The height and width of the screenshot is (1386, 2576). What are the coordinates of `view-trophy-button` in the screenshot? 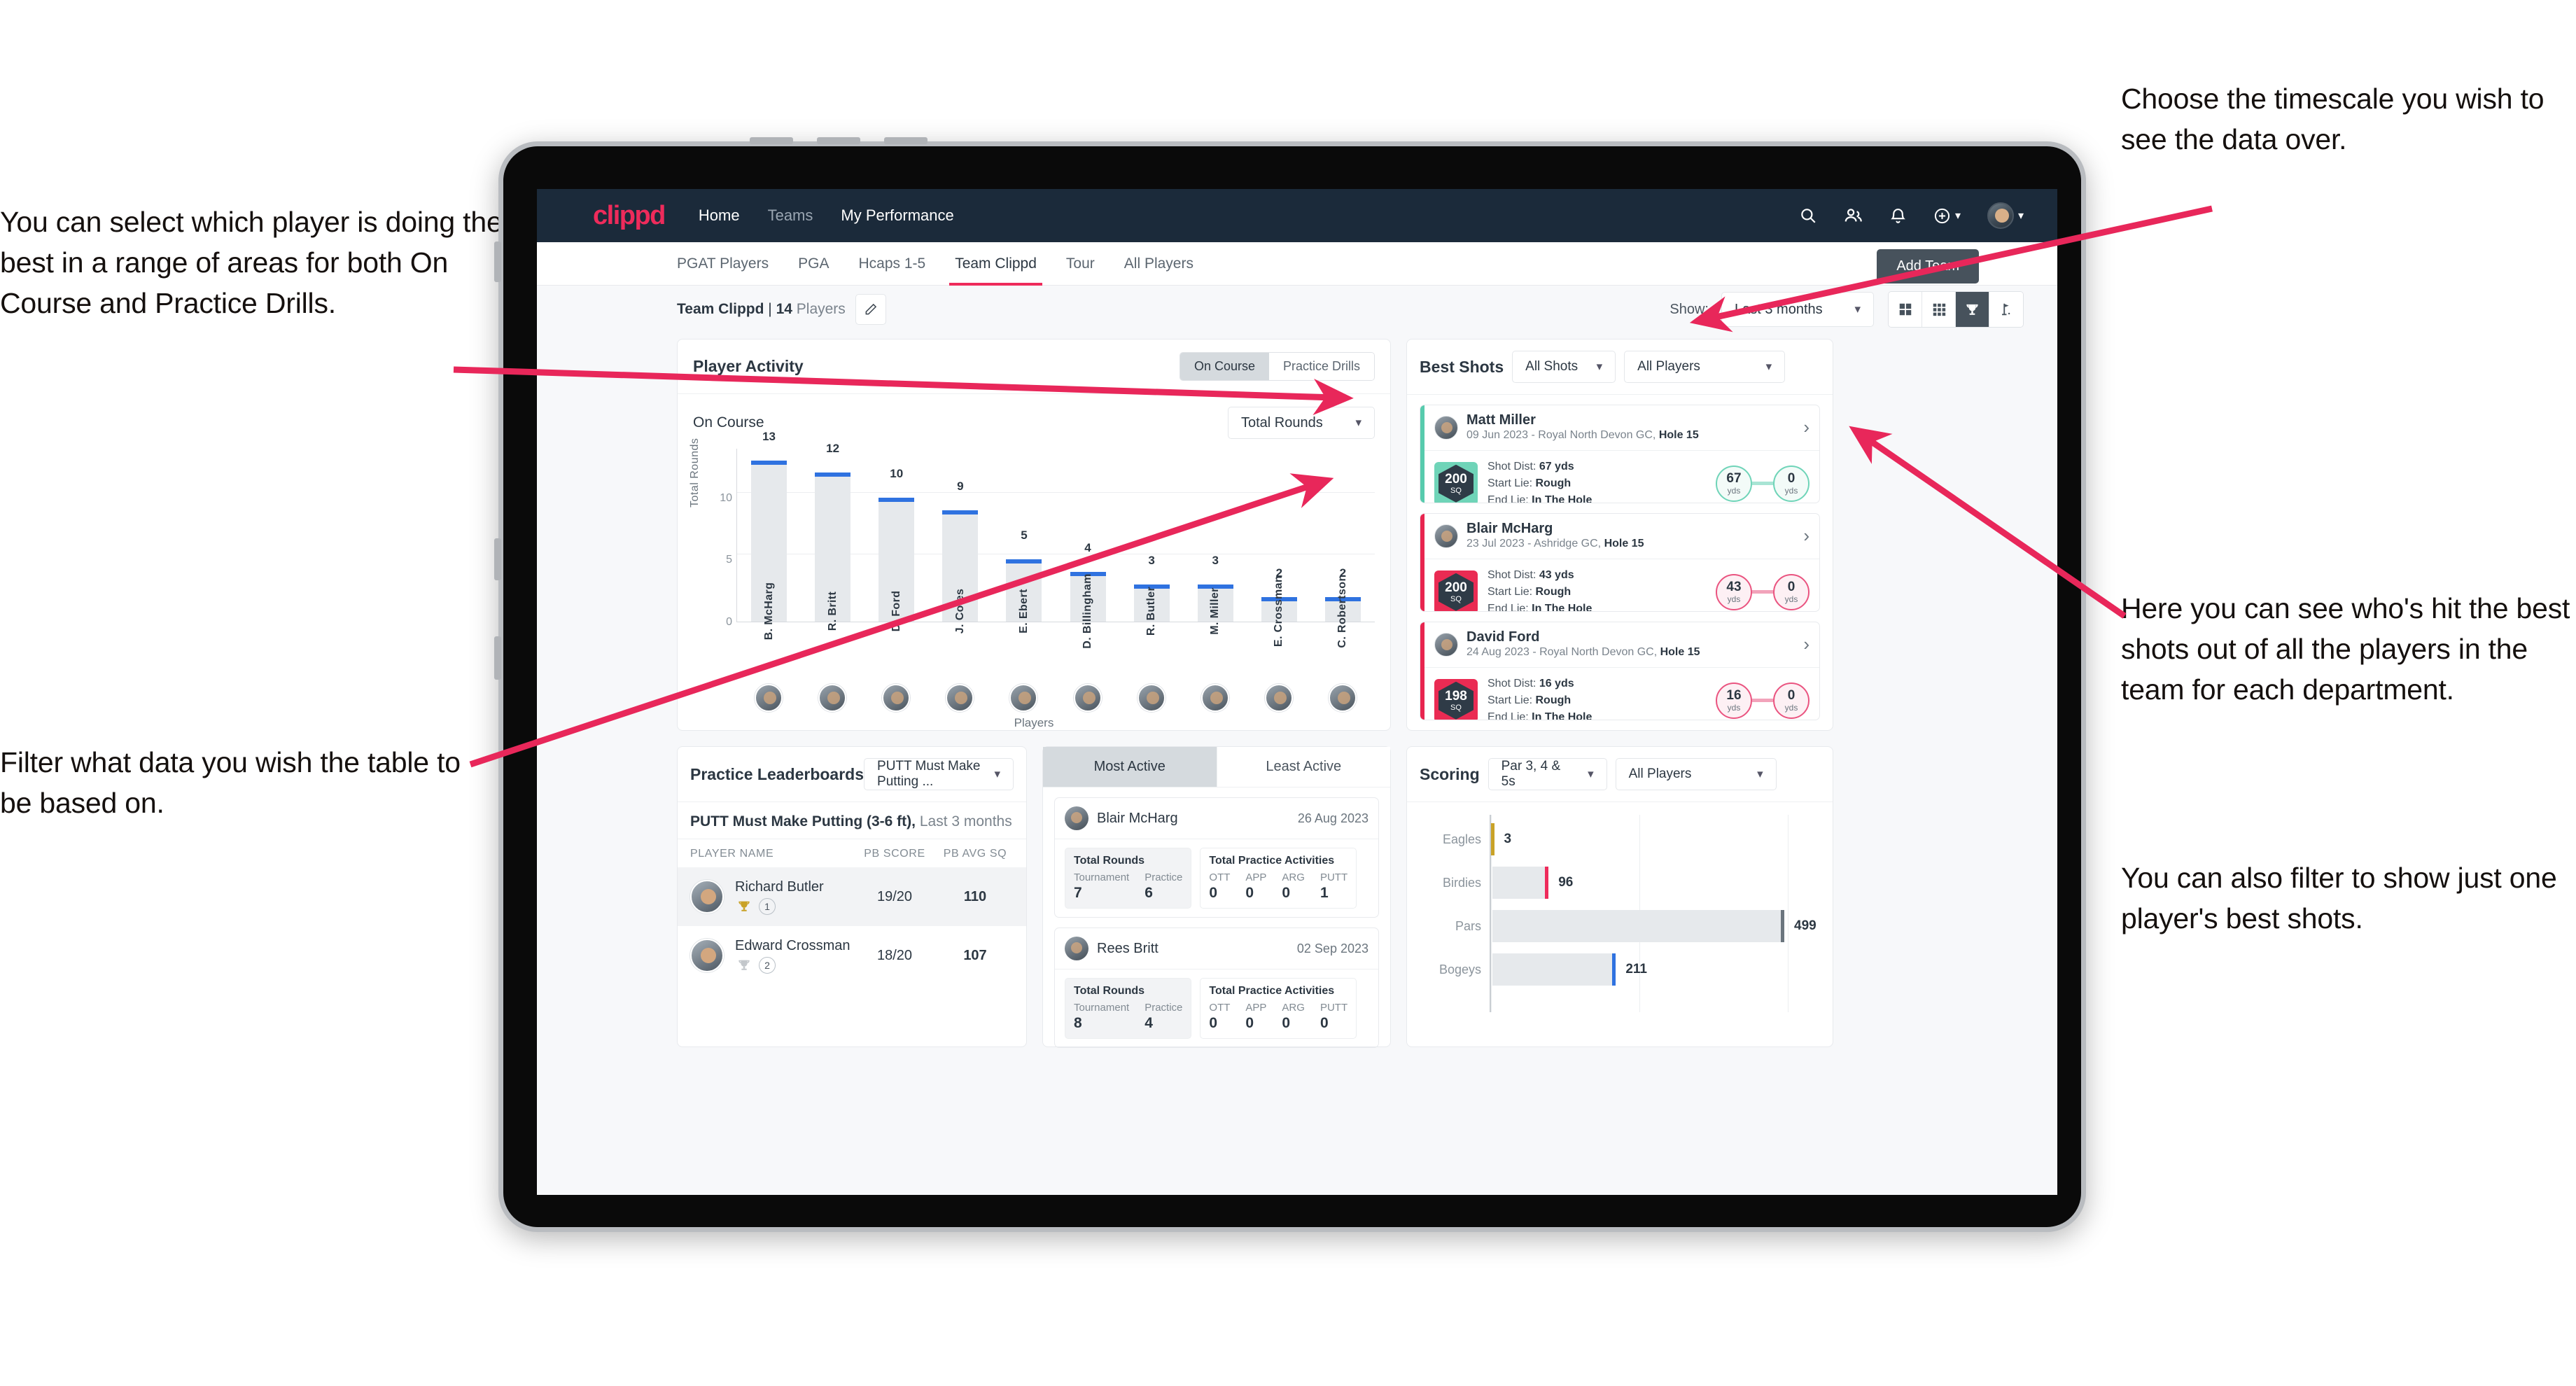 It's located at (1972, 309).